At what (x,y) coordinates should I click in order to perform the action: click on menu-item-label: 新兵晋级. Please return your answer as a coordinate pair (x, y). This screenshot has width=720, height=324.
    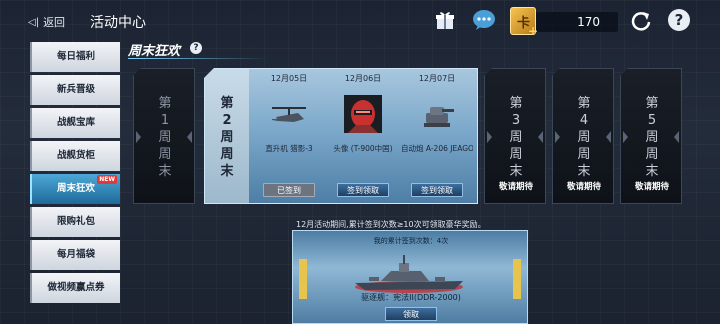
    Looking at the image, I should click on (75, 89).